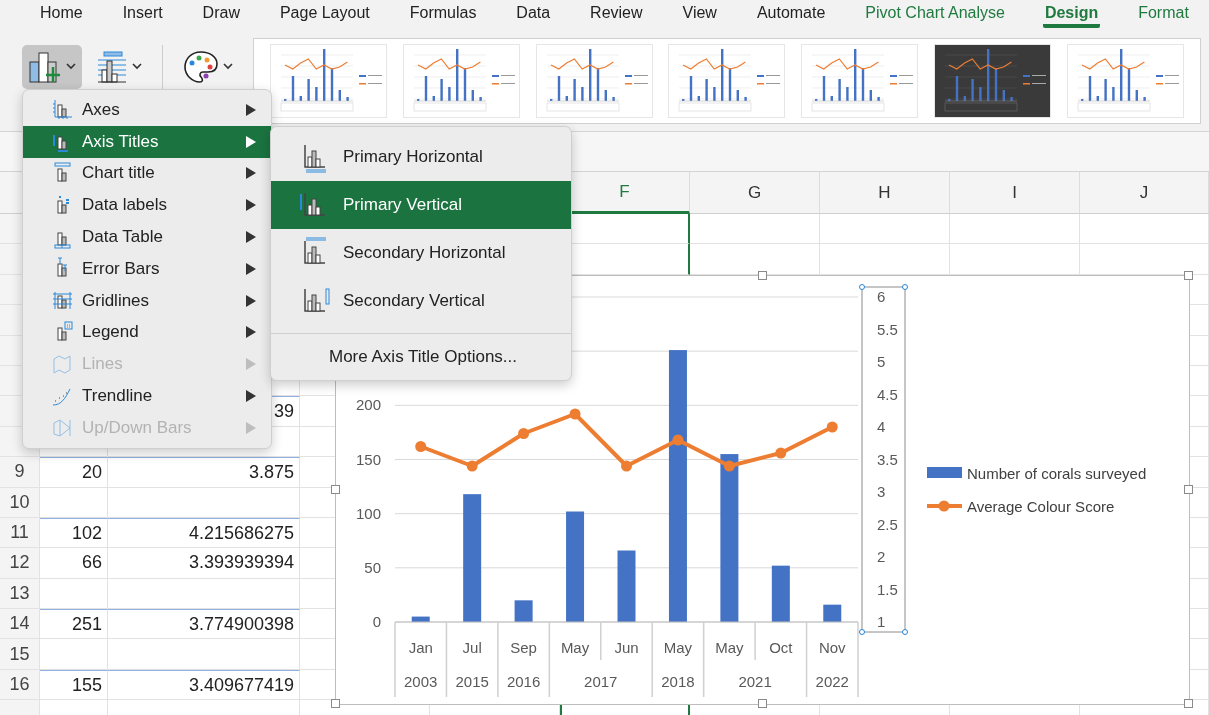 The image size is (1209, 715). What do you see at coordinates (421, 205) in the screenshot?
I see `menu-item: Primary Vertical` at bounding box center [421, 205].